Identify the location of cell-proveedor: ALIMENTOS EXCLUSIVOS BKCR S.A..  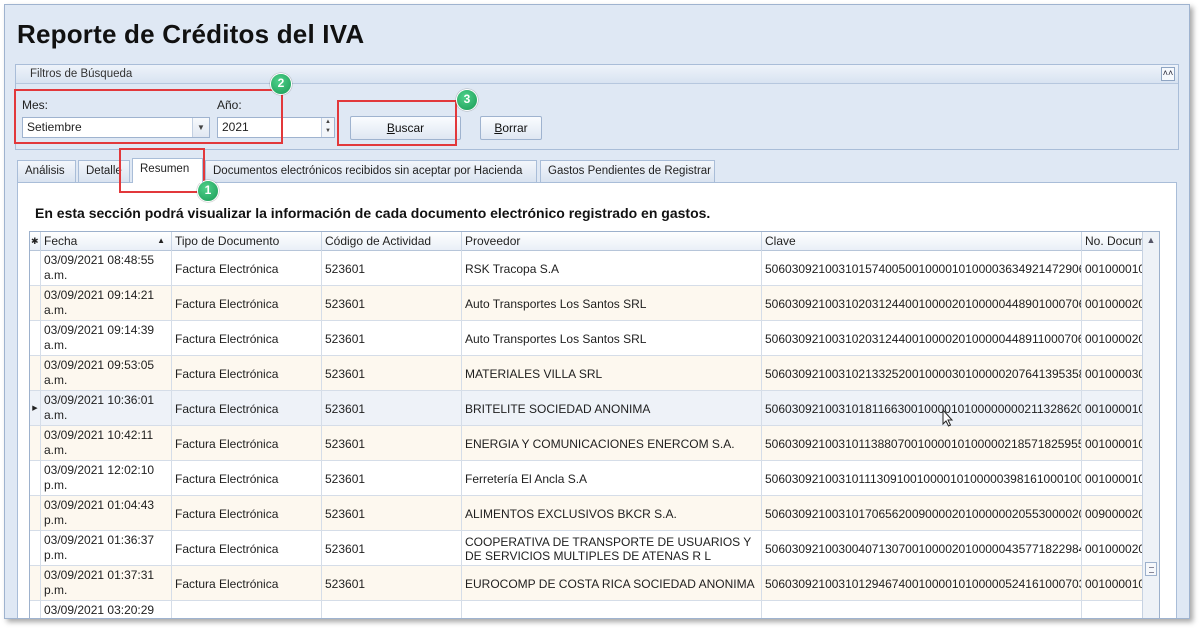
(612, 513).